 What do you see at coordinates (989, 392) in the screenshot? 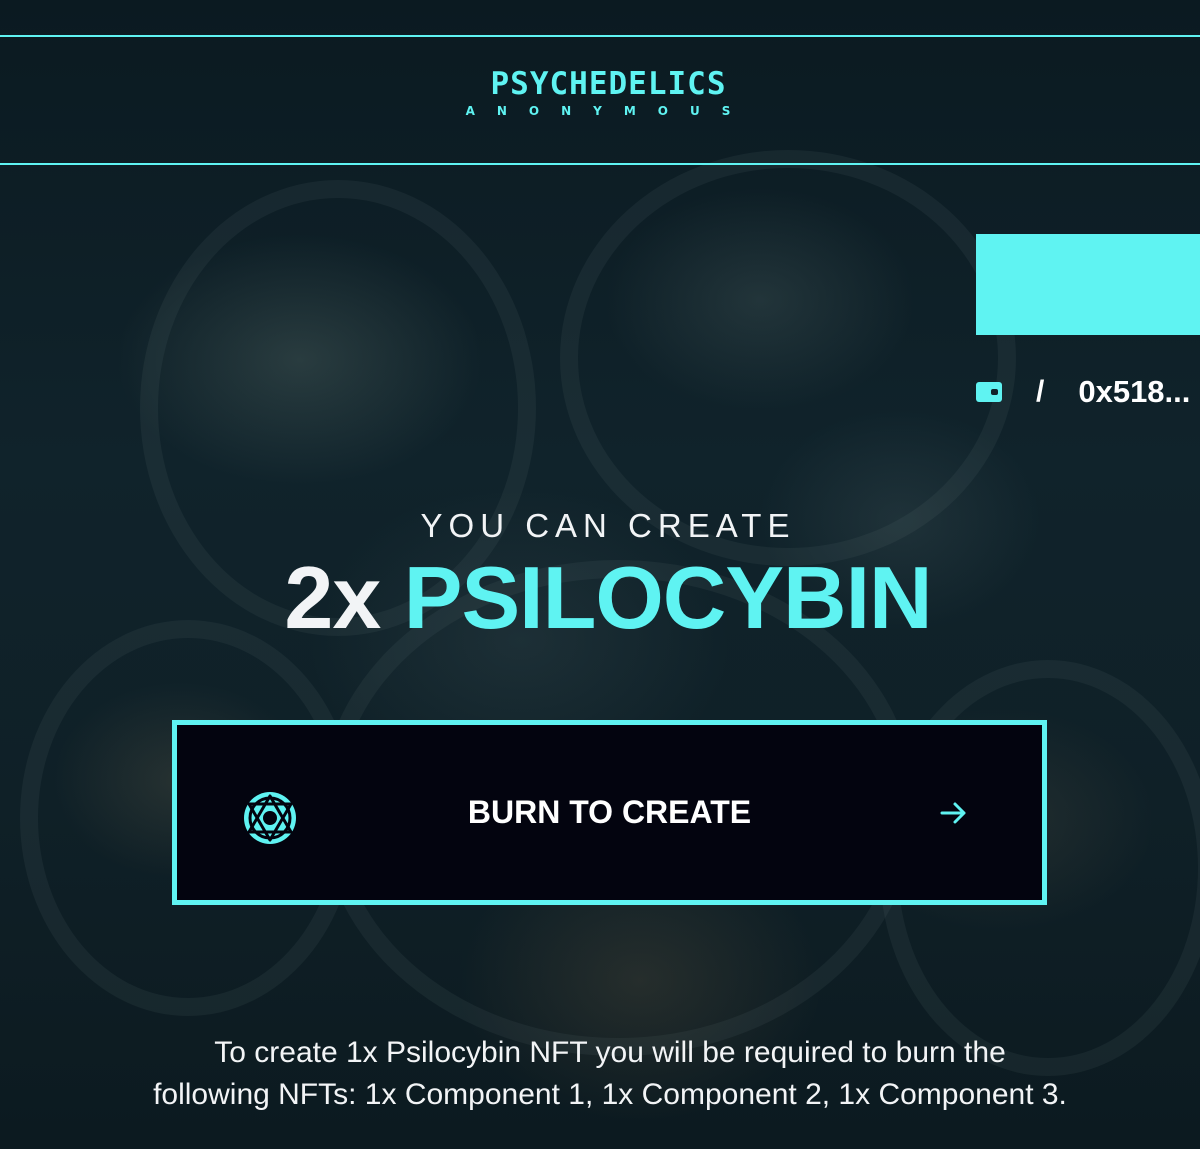
I see `wallet-icon` at bounding box center [989, 392].